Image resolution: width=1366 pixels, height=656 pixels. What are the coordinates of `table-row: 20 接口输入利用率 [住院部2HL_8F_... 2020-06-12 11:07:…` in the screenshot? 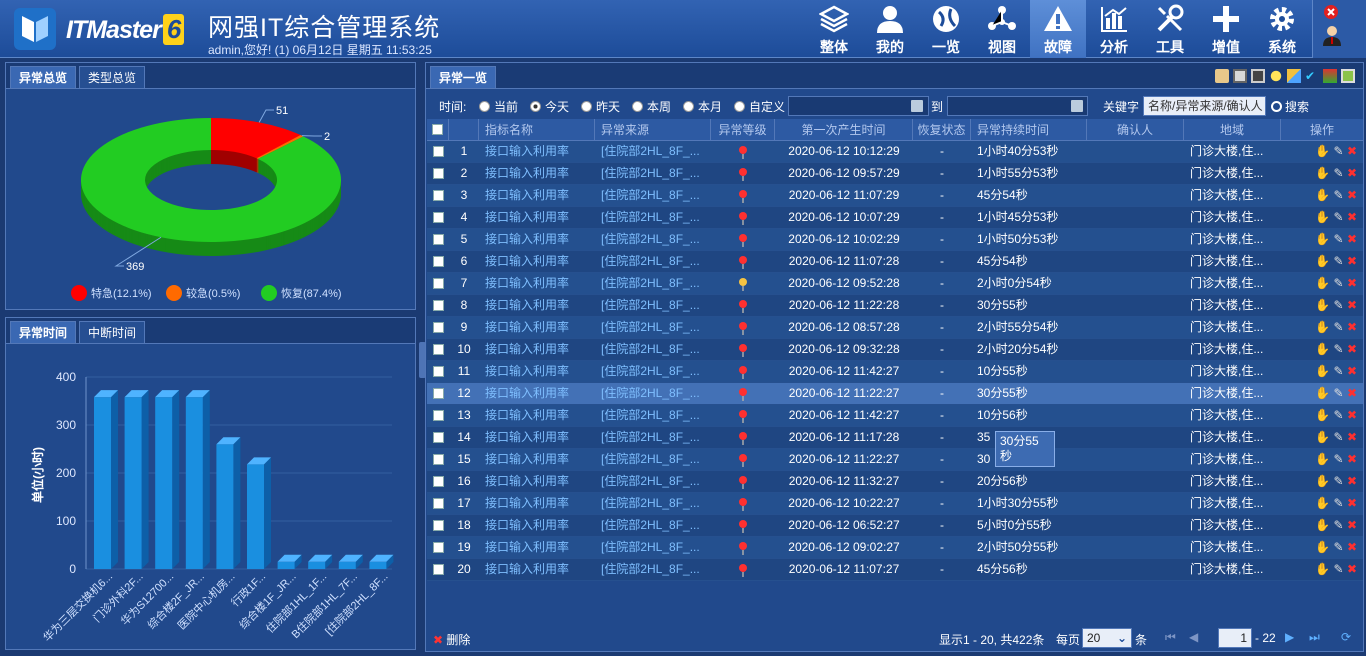 It's located at (895, 570).